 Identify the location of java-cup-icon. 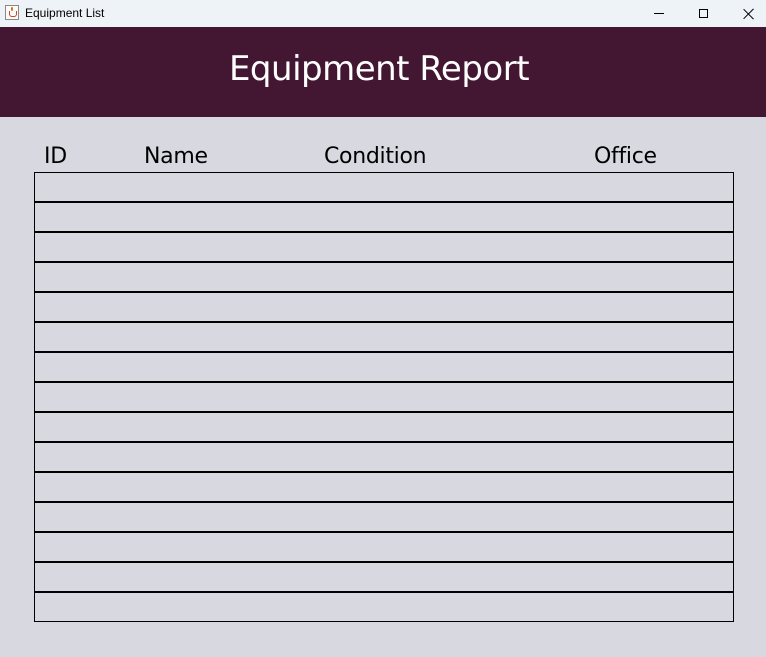
(12, 12).